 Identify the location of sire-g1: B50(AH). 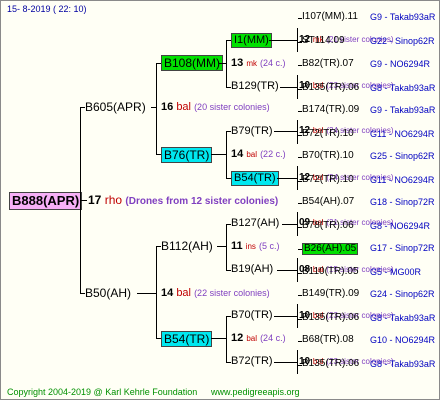
(108, 293).